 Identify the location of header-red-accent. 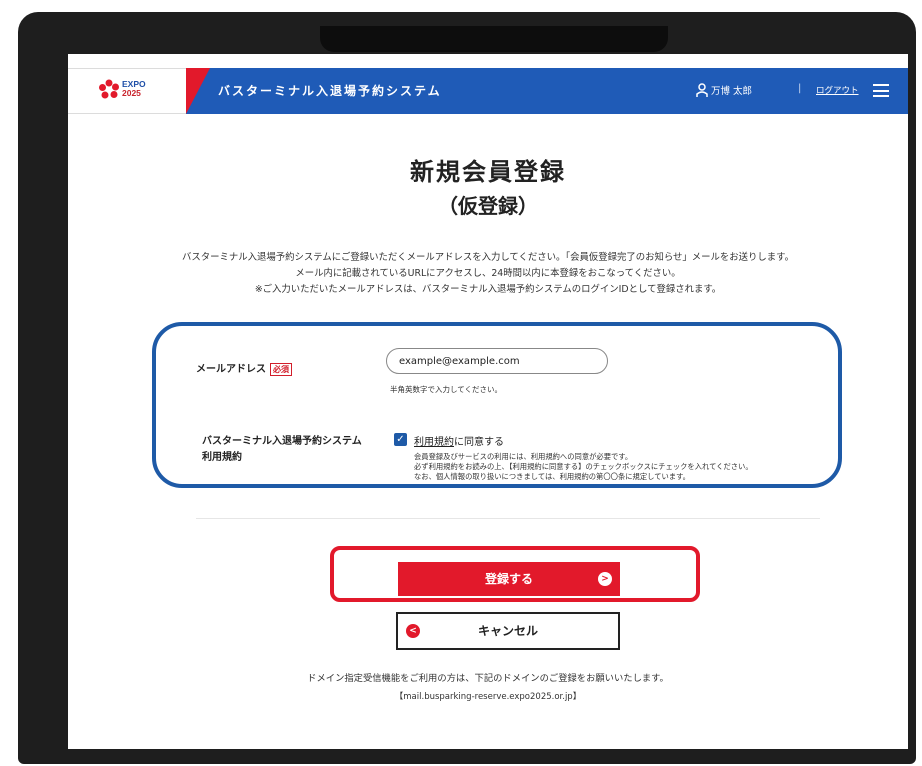
(198, 91).